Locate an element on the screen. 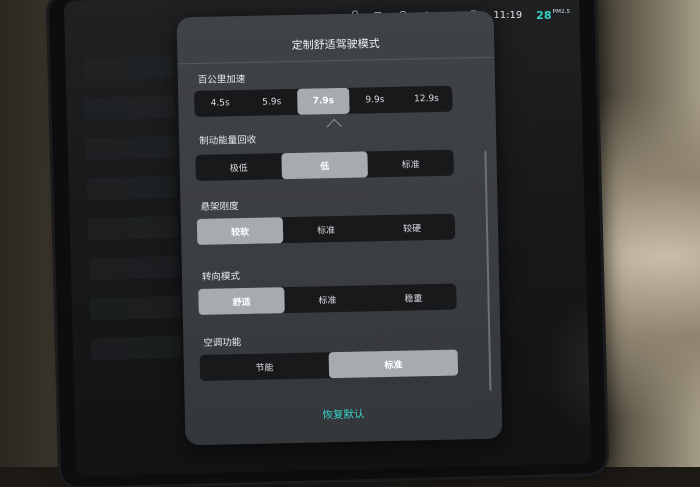 Image resolution: width=700 pixels, height=487 pixels. steering-option-standard: 标准 is located at coordinates (327, 299).